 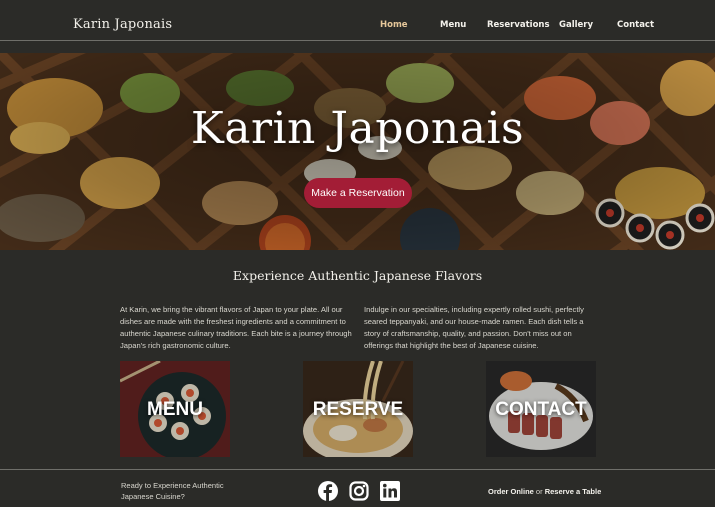 I want to click on make-reservation-button: Make a Reservation, so click(x=358, y=193).